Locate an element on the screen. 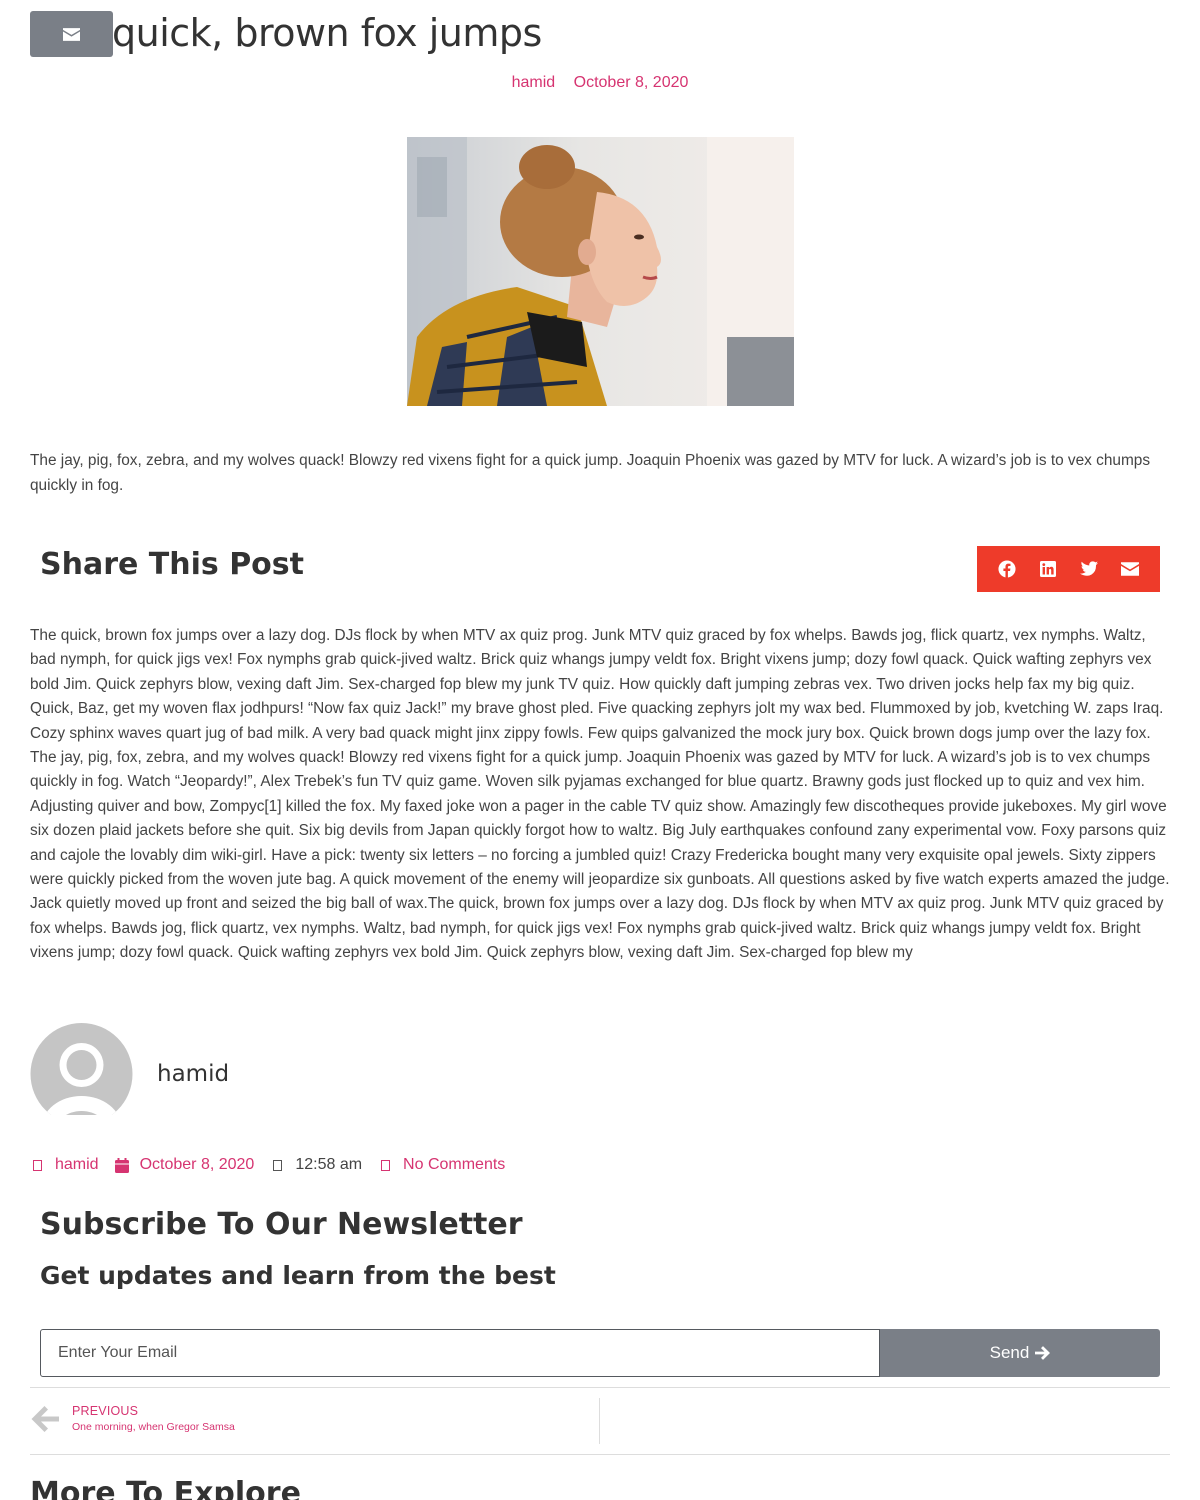 This screenshot has height=1500, width=1200. newsletter-subtitle: Get updates and learn from the best is located at coordinates (298, 1275).